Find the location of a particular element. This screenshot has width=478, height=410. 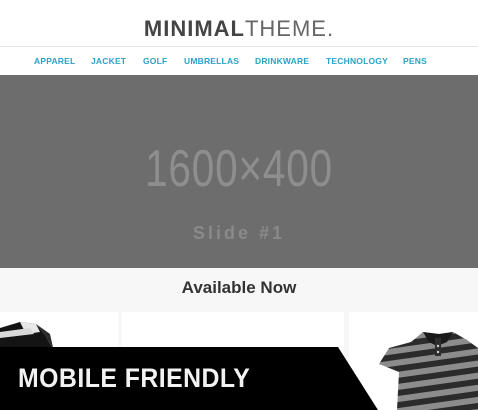

nav-item-apparel: APPAREL is located at coordinates (54, 61).